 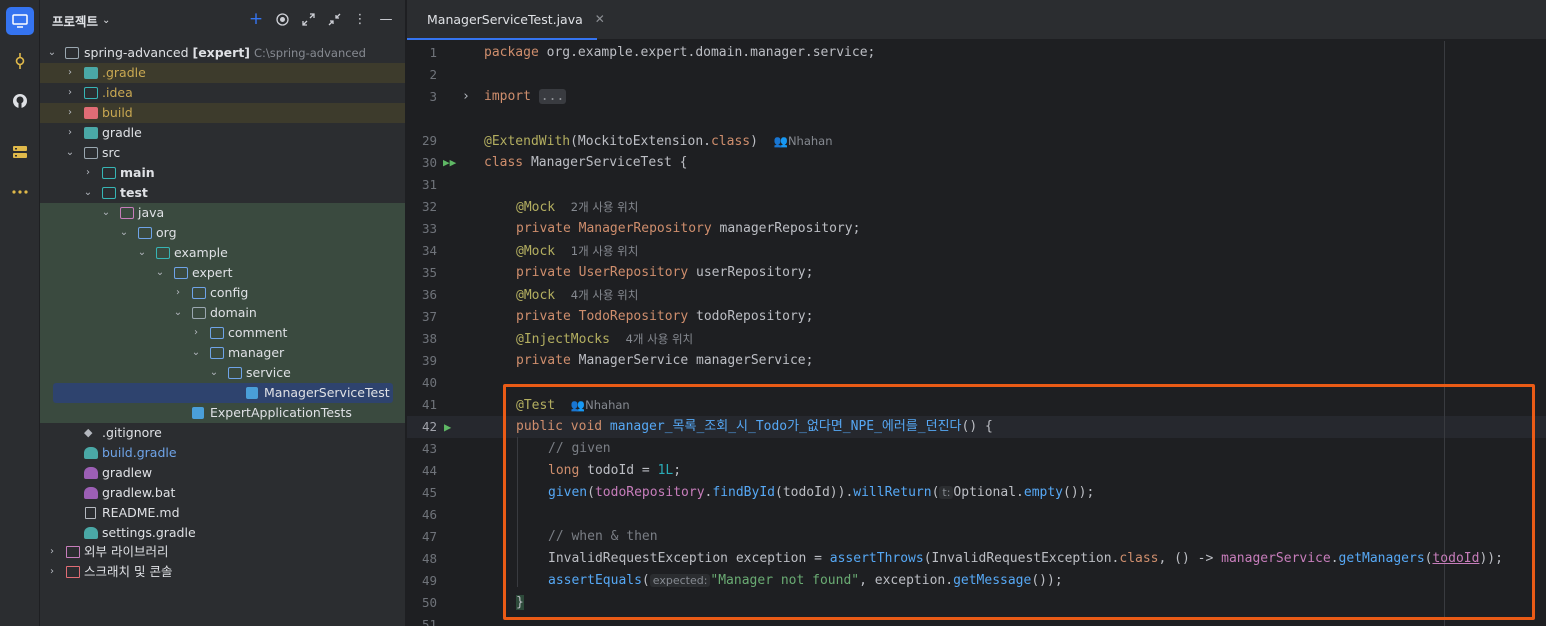 What do you see at coordinates (198, 413) in the screenshot?
I see `java-class-icon` at bounding box center [198, 413].